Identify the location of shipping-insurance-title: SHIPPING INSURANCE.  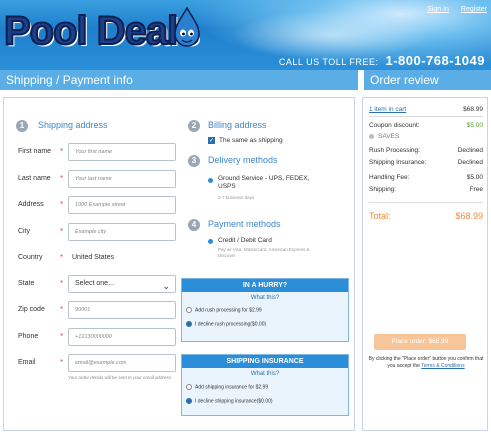
(265, 361).